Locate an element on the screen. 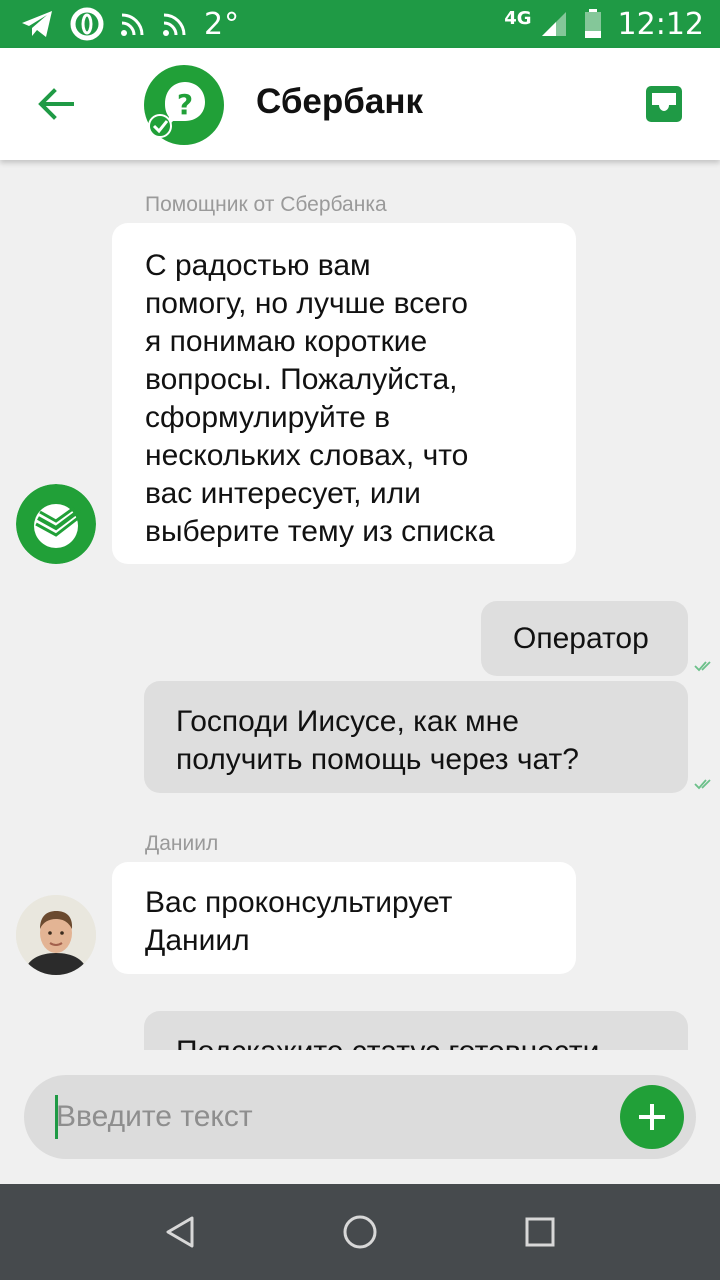 Image resolution: width=720 pixels, height=1280 pixels. sender-name: Даниил is located at coordinates (182, 843).